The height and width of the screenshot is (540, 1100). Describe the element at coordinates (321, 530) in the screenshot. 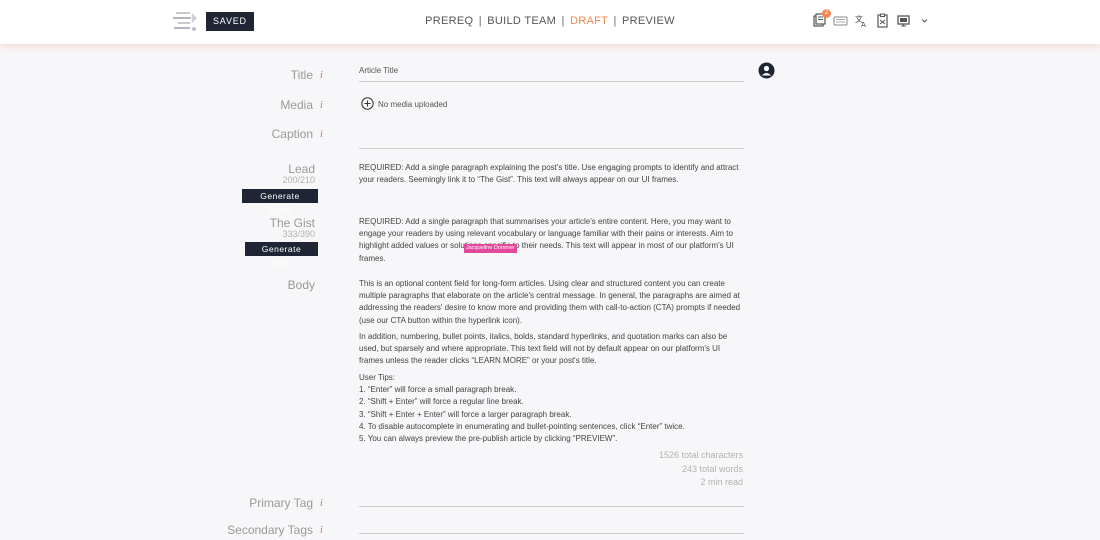

I see `secondary-tags-info-icon: i` at that location.